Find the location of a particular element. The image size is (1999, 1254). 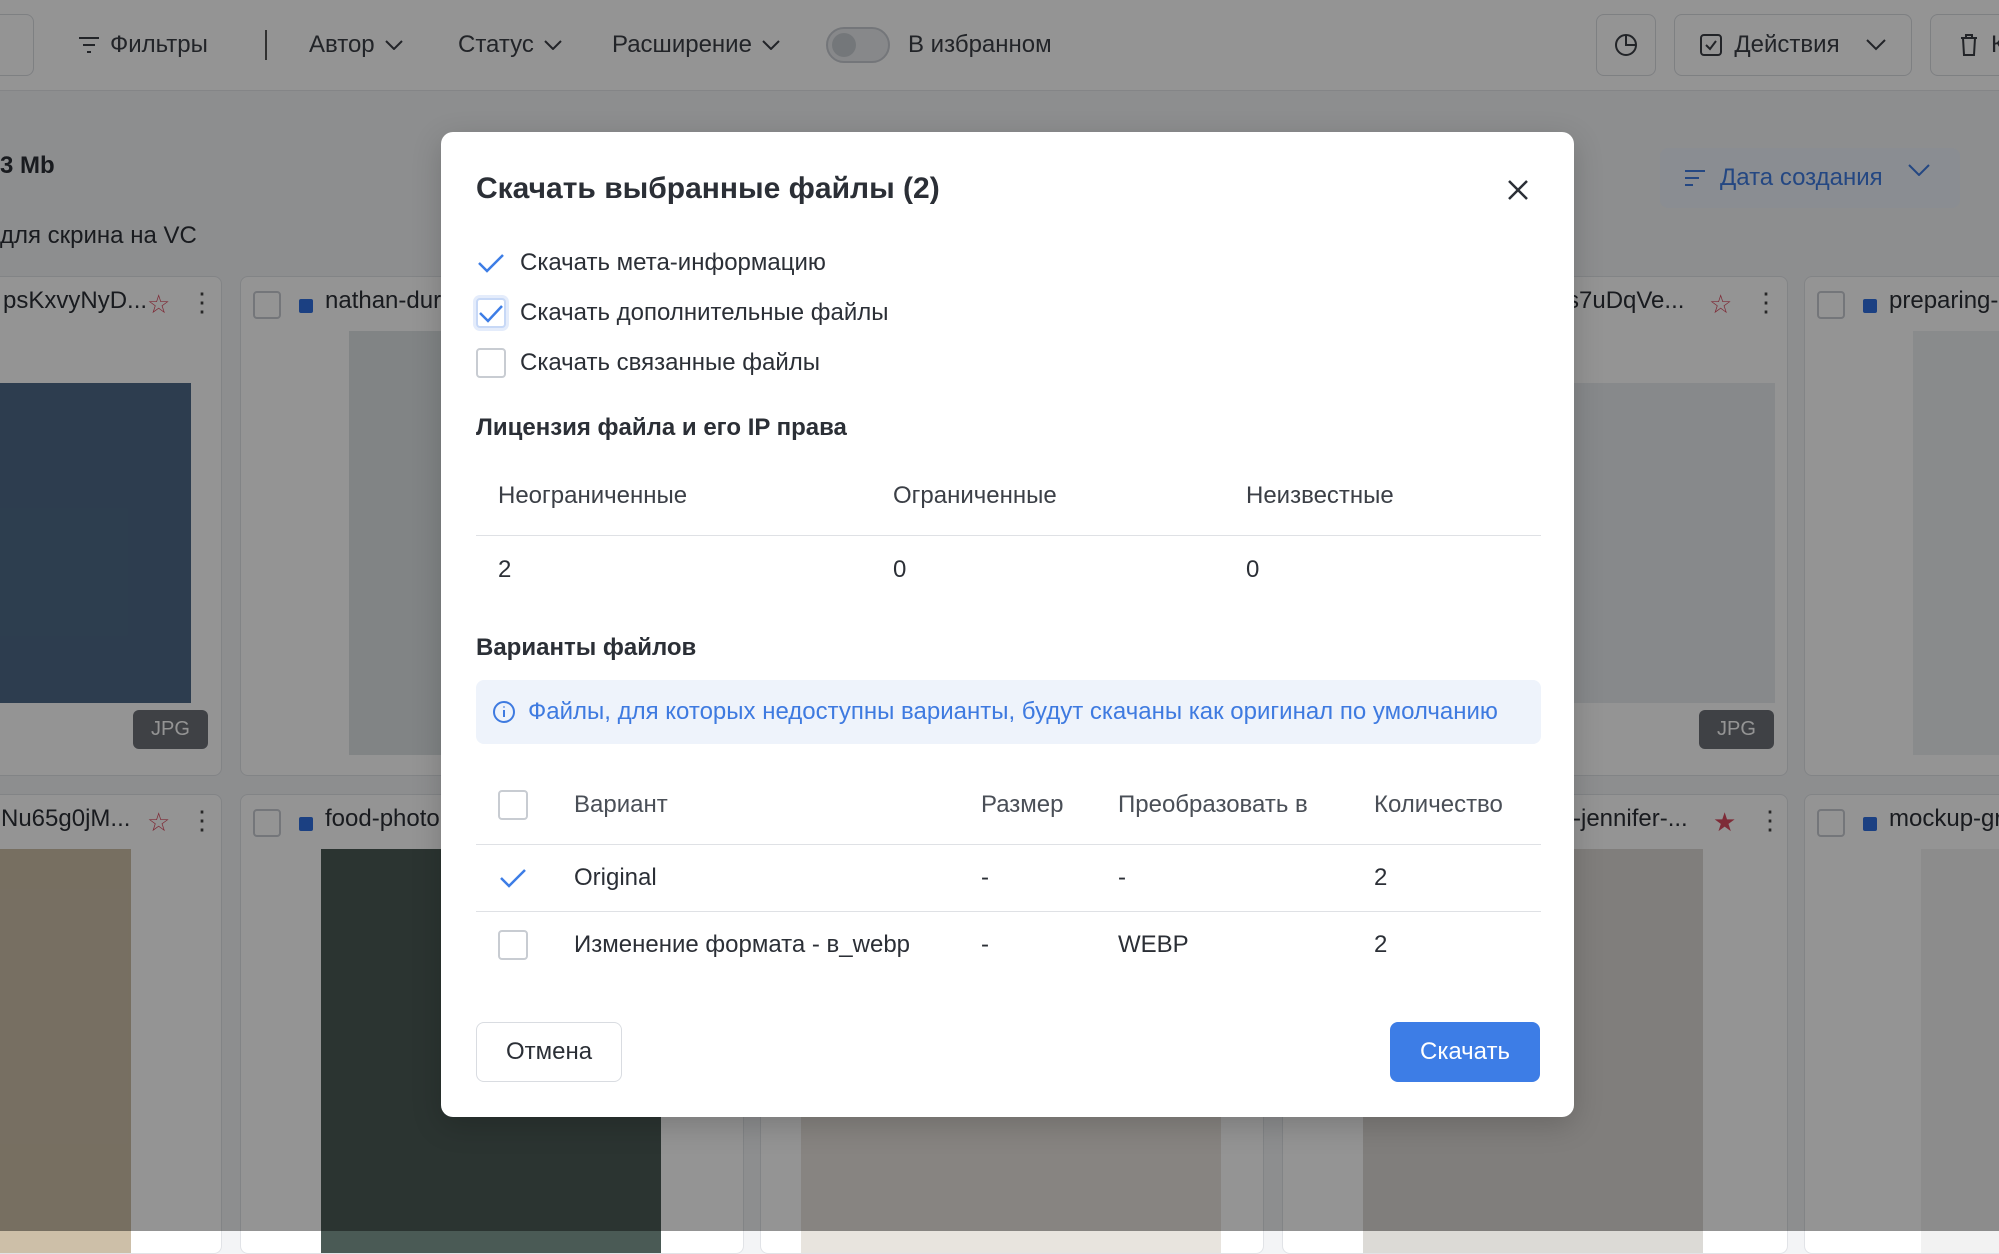

header-variant: Вариант is located at coordinates (621, 804).